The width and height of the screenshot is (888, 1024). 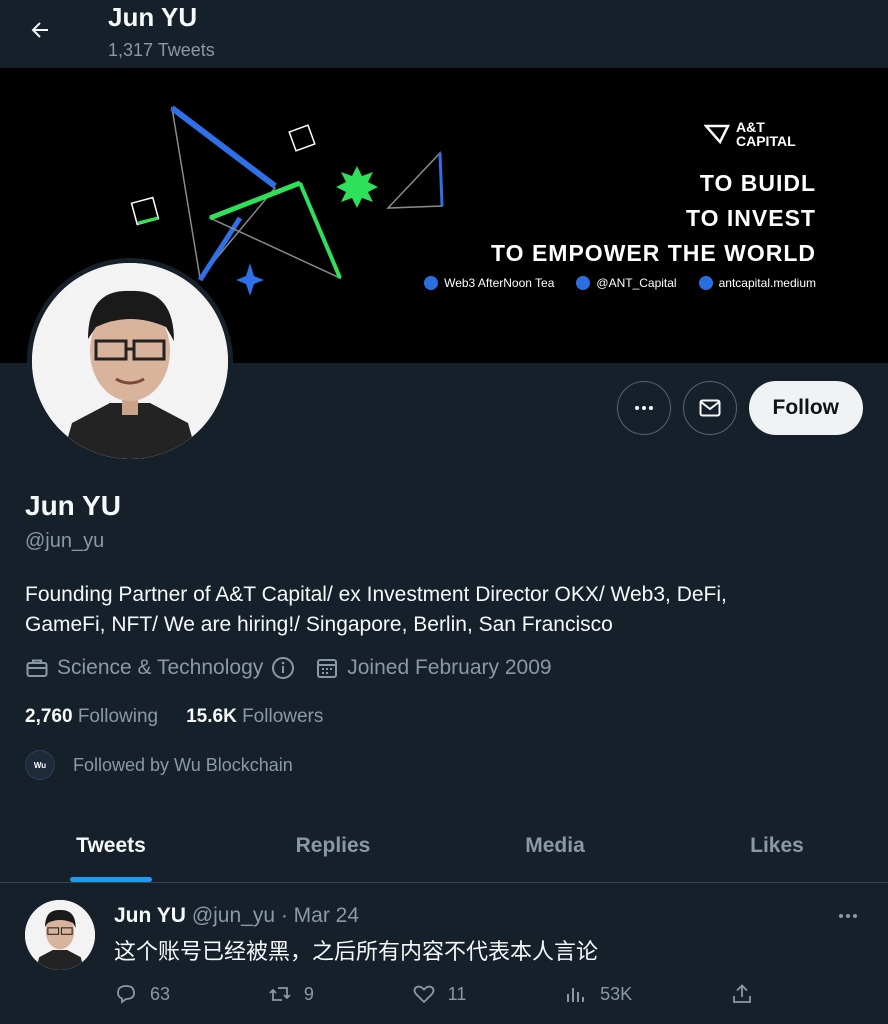 What do you see at coordinates (111, 846) in the screenshot?
I see `tab-tweets: Tweets` at bounding box center [111, 846].